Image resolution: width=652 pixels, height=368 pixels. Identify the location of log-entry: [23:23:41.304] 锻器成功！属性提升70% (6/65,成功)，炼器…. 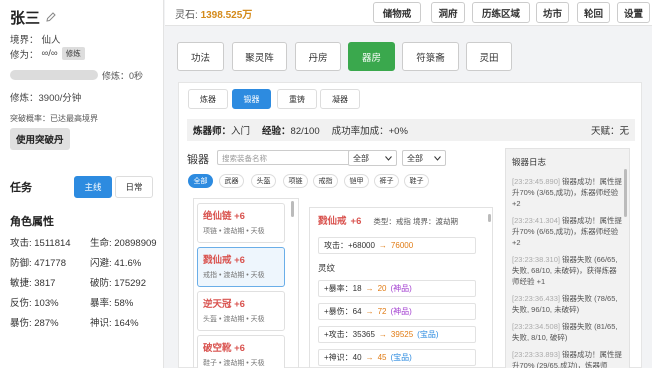
(567, 231).